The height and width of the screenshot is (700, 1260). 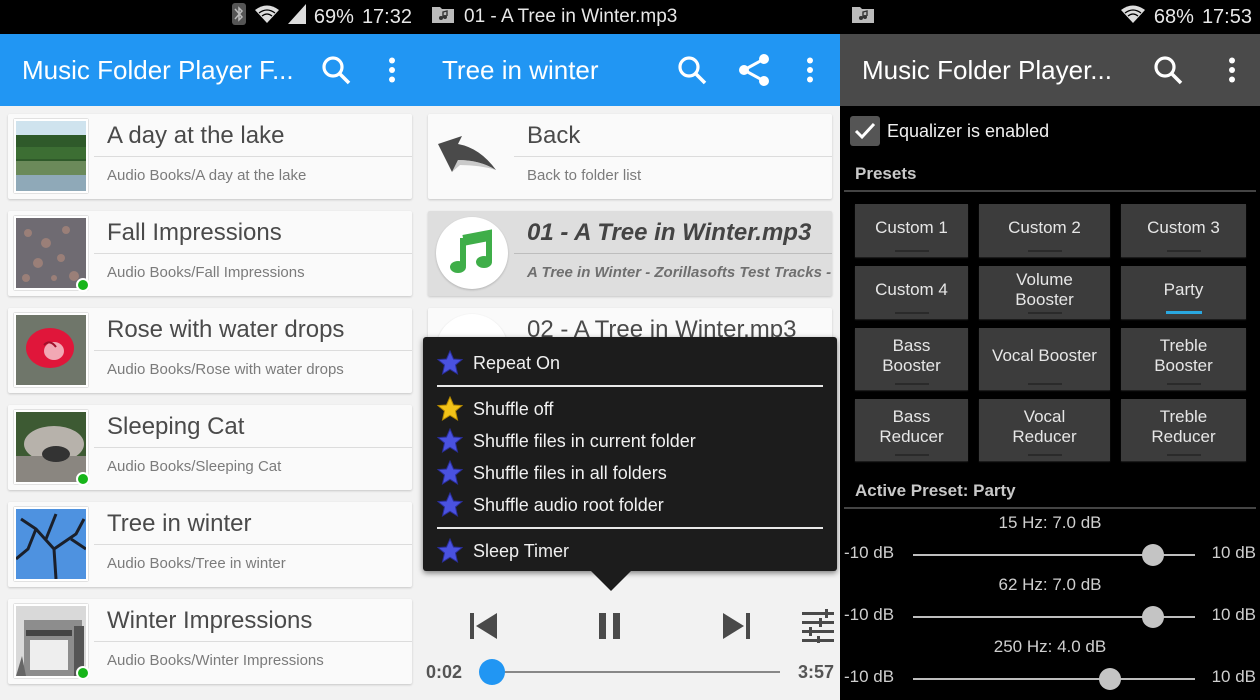 What do you see at coordinates (1044, 355) in the screenshot?
I see `preset-label: Vocal Booster` at bounding box center [1044, 355].